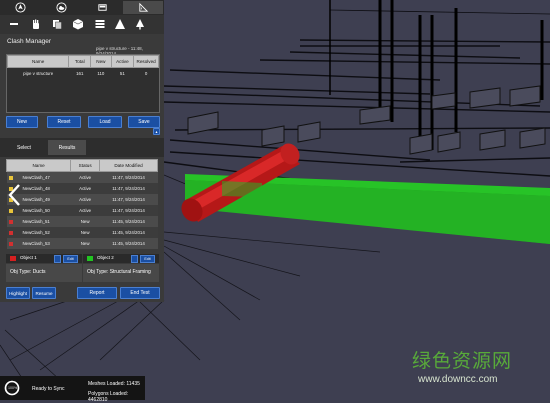  What do you see at coordinates (90, 258) in the screenshot?
I see `object2-color-swatch` at bounding box center [90, 258].